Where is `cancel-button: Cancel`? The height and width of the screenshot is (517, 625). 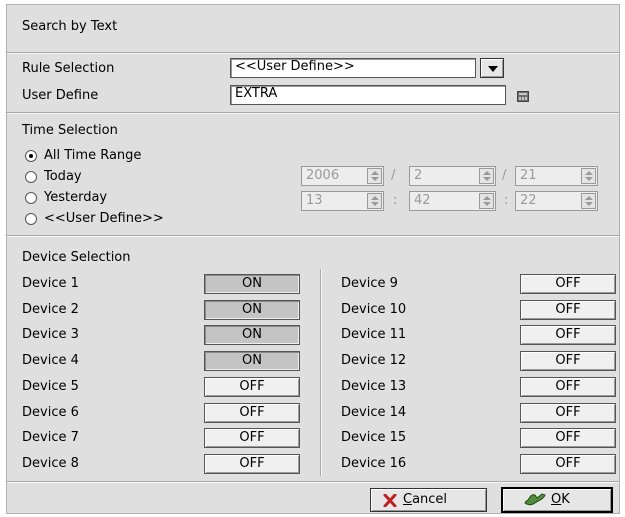
cancel-button: Cancel is located at coordinates (428, 500).